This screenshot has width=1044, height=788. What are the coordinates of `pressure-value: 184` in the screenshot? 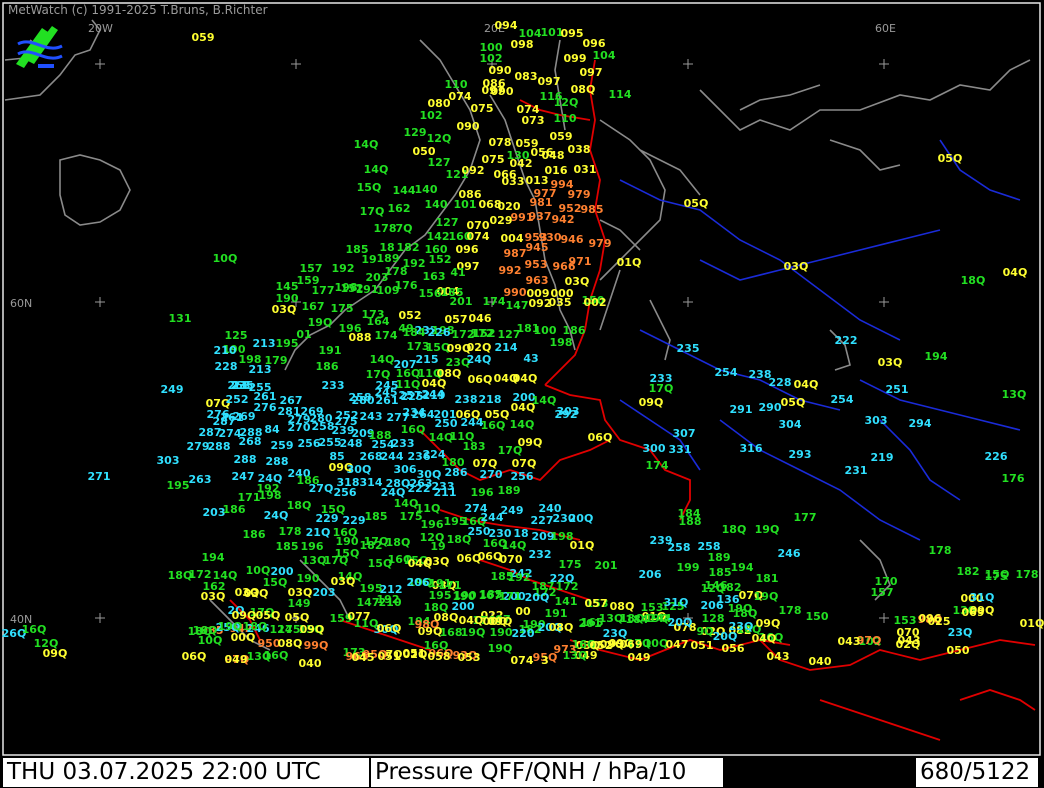 It's located at (414, 332).